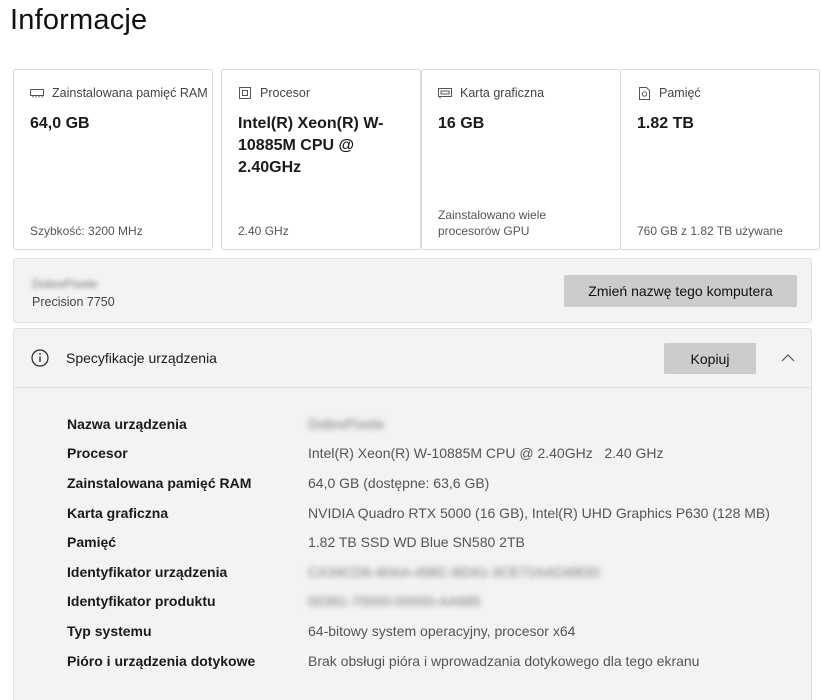 Image resolution: width=823 pixels, height=700 pixels. Describe the element at coordinates (130, 93) in the screenshot. I see `card-label: Zainstalowana pamięć RAM` at that location.